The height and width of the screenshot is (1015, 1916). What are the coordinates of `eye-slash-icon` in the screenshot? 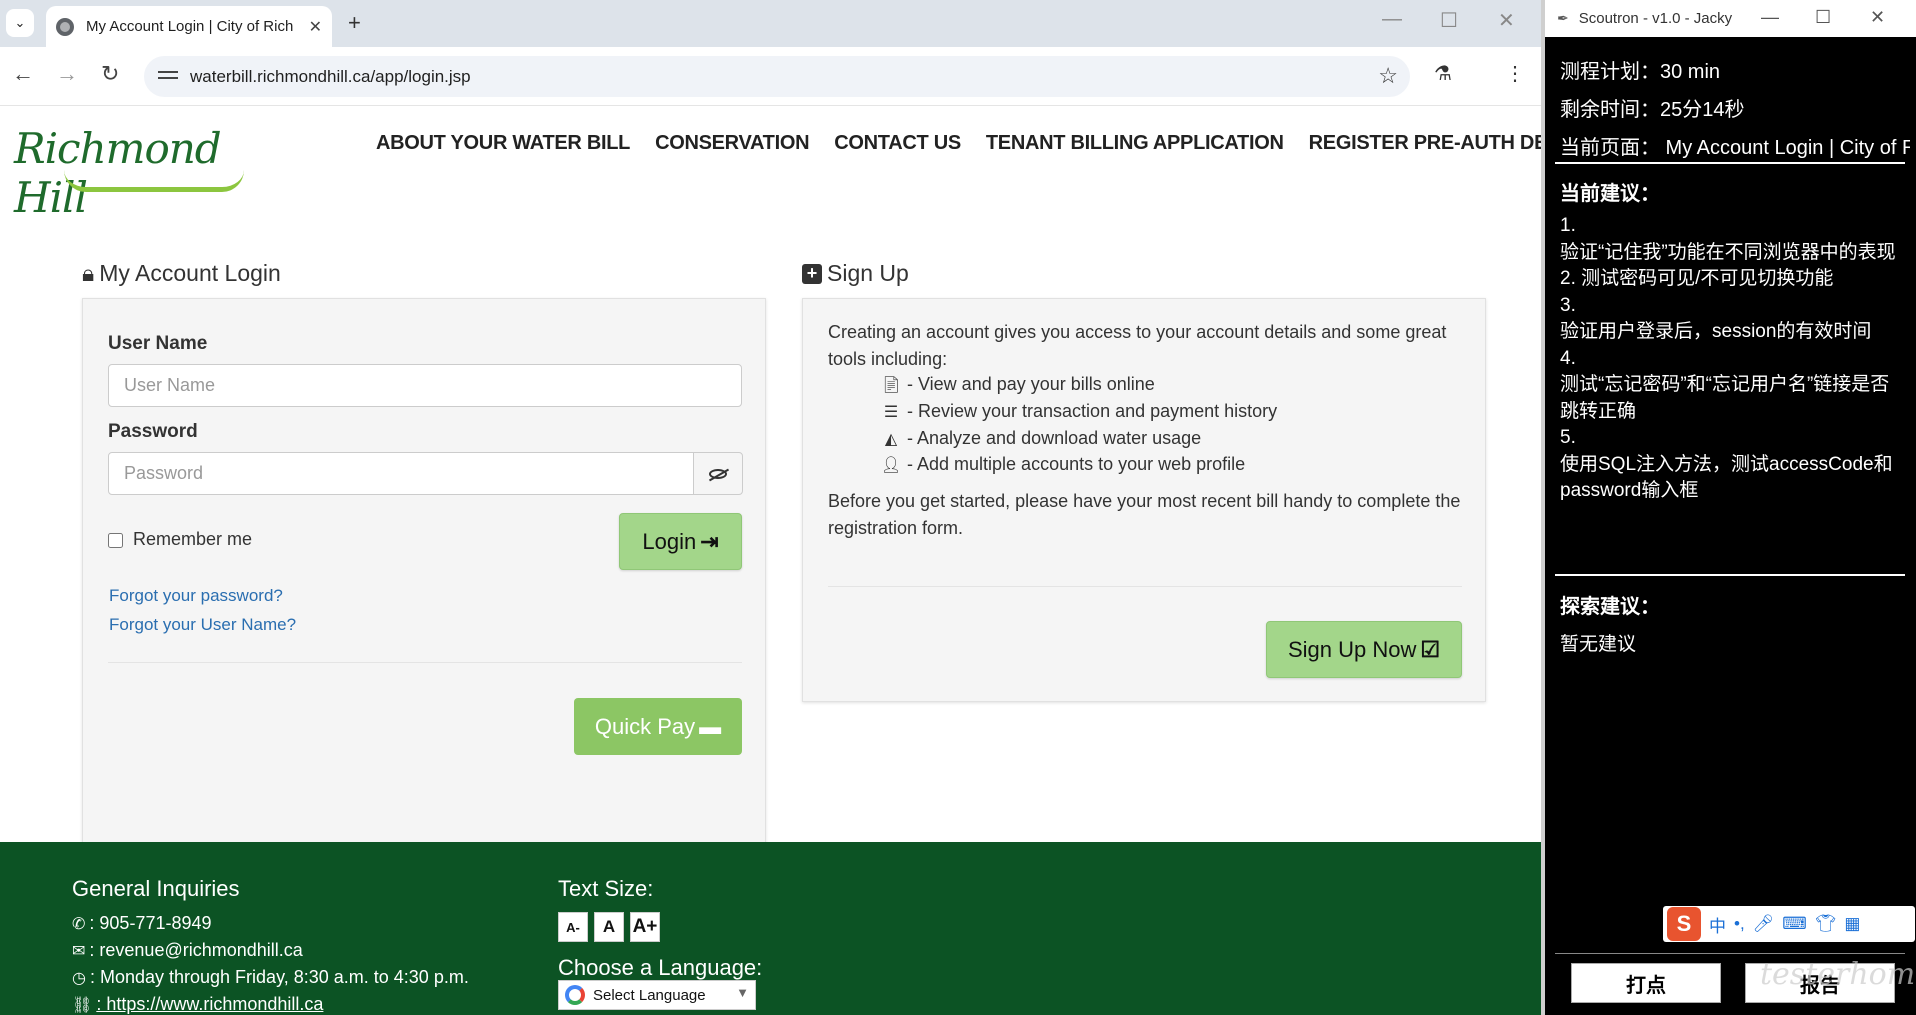 It's located at (718, 473).